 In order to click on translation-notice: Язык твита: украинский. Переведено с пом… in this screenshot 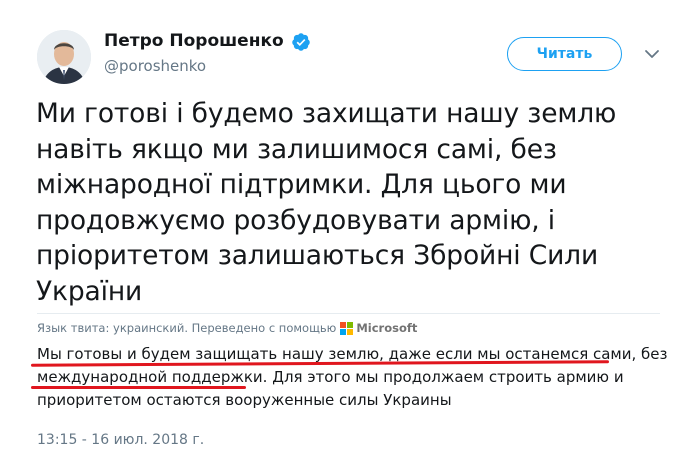, I will do `click(227, 328)`.